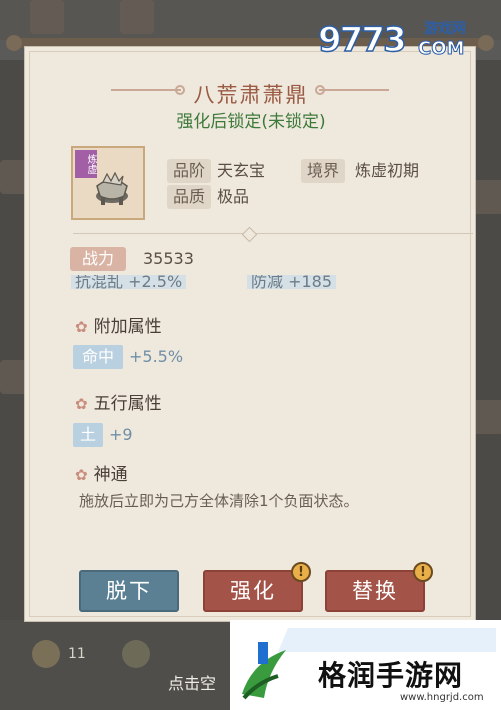 The height and width of the screenshot is (710, 501). I want to click on background-right, so click(487, 340).